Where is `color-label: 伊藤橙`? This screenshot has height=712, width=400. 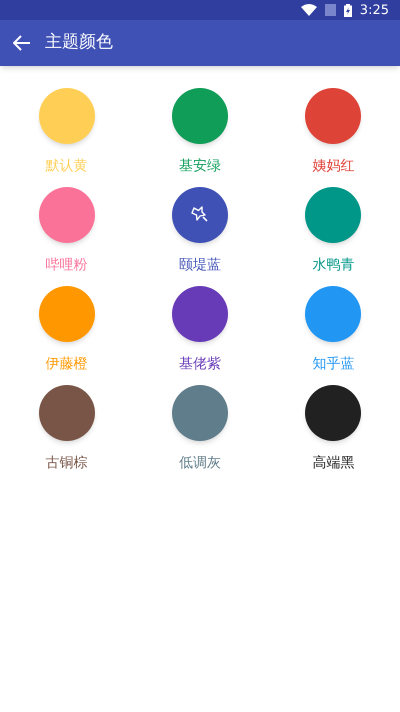 color-label: 伊藤橙 is located at coordinates (67, 364).